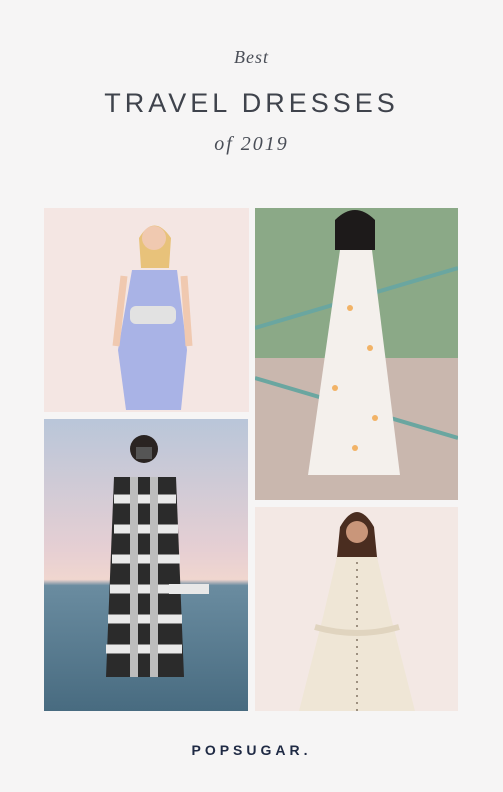 This screenshot has height=792, width=503. Describe the element at coordinates (356, 609) in the screenshot. I see `photo-cream-ruffle-dress` at that location.